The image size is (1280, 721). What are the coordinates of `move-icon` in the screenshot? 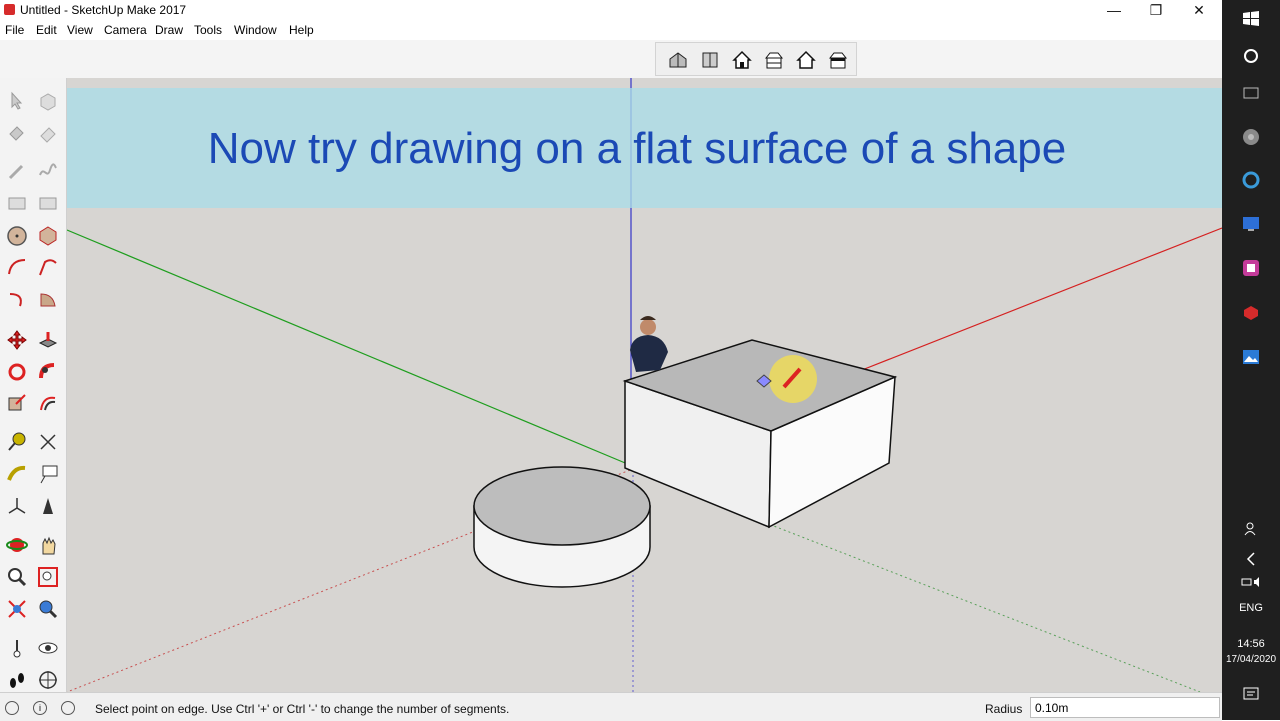 It's located at (17, 340).